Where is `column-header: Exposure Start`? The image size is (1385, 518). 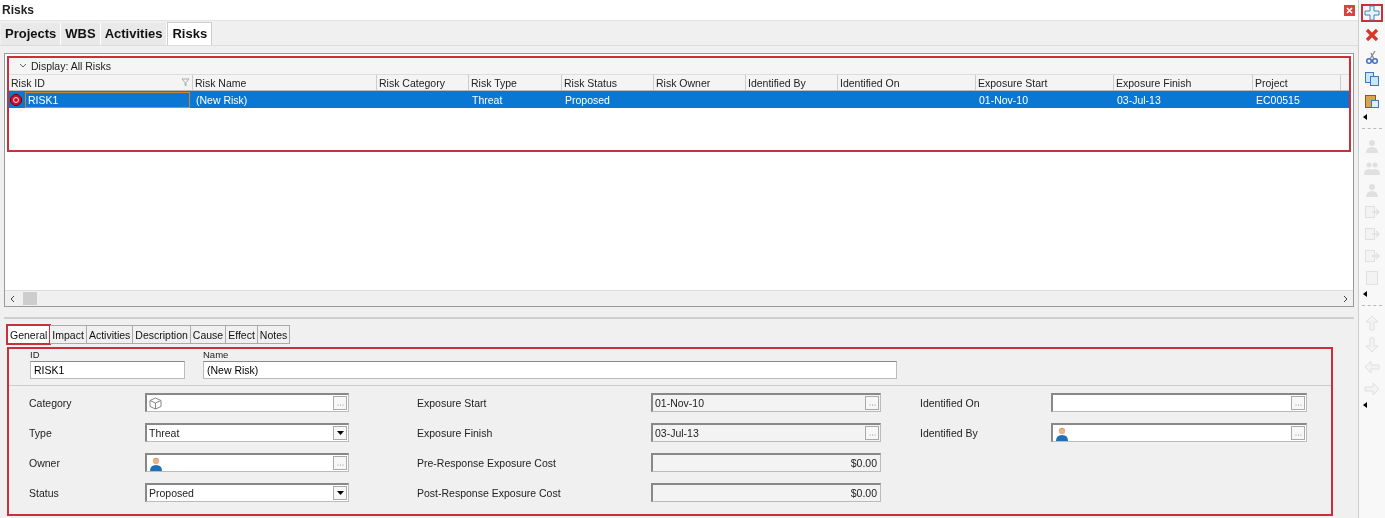
column-header: Exposure Start is located at coordinates (1045, 82).